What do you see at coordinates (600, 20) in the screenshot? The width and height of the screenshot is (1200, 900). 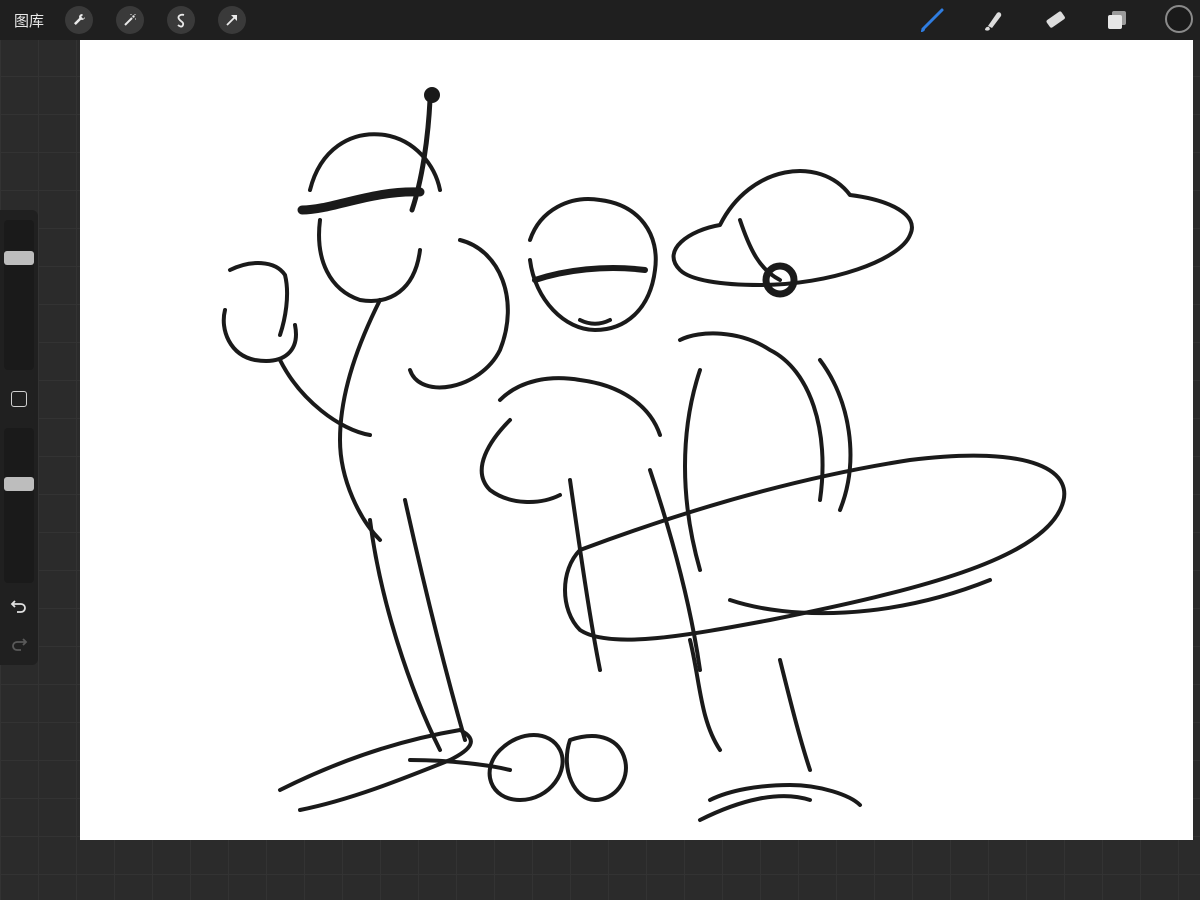 I see `top-toolbar: 图库` at bounding box center [600, 20].